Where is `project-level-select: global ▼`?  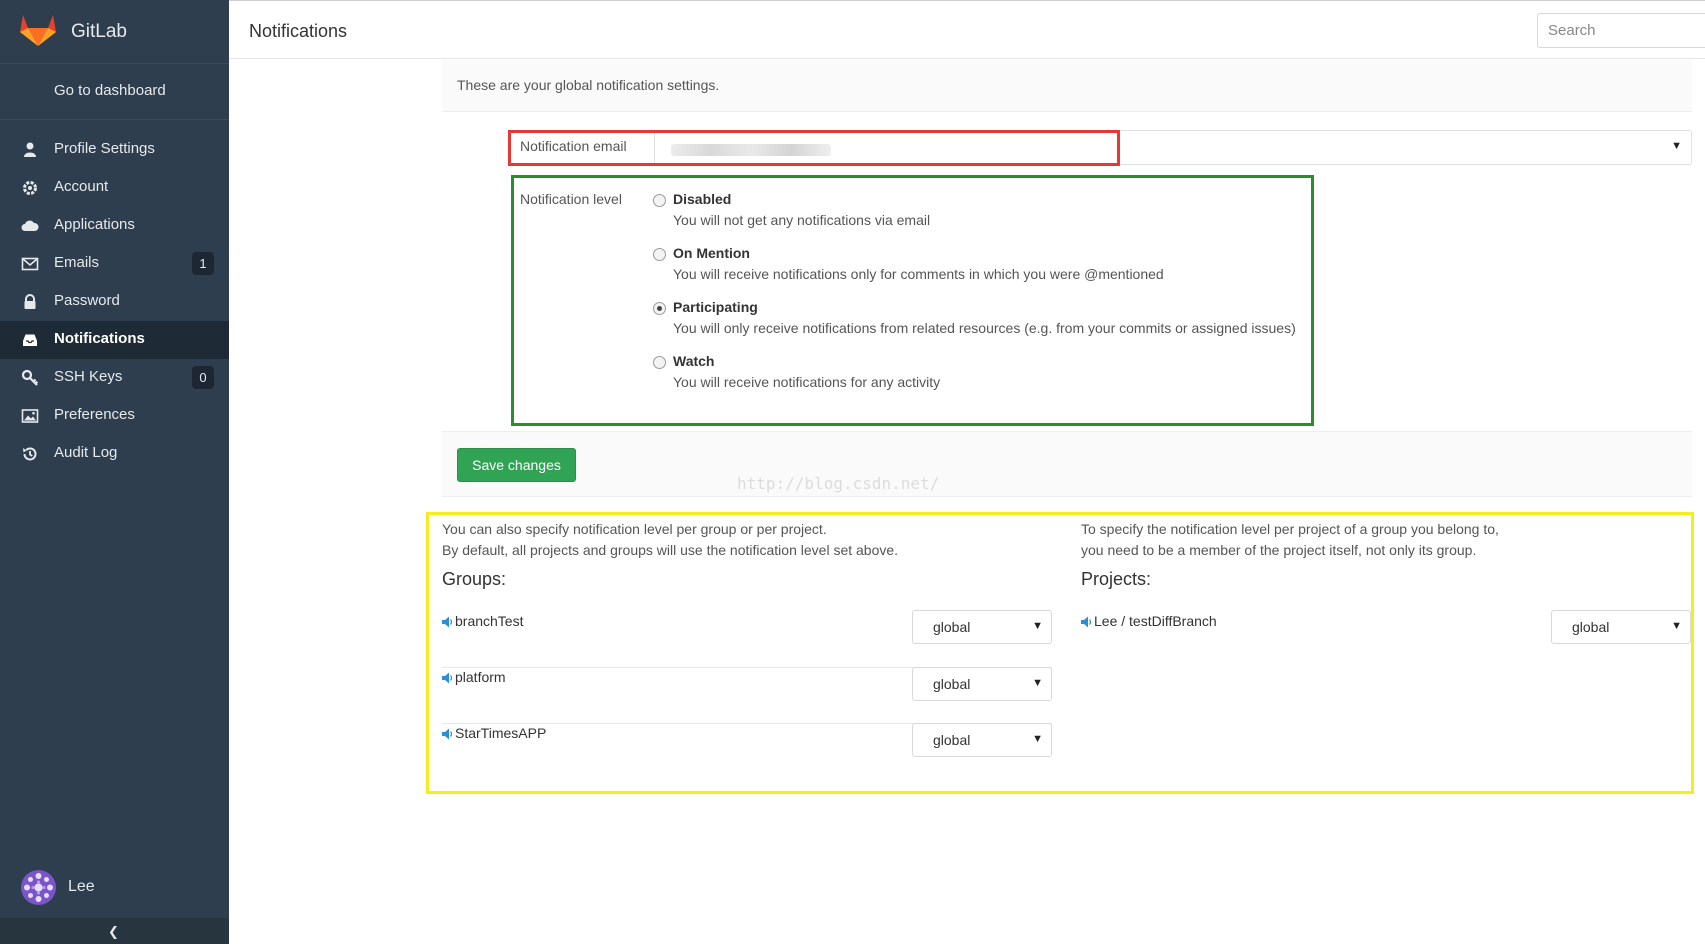 project-level-select: global ▼ is located at coordinates (1621, 627).